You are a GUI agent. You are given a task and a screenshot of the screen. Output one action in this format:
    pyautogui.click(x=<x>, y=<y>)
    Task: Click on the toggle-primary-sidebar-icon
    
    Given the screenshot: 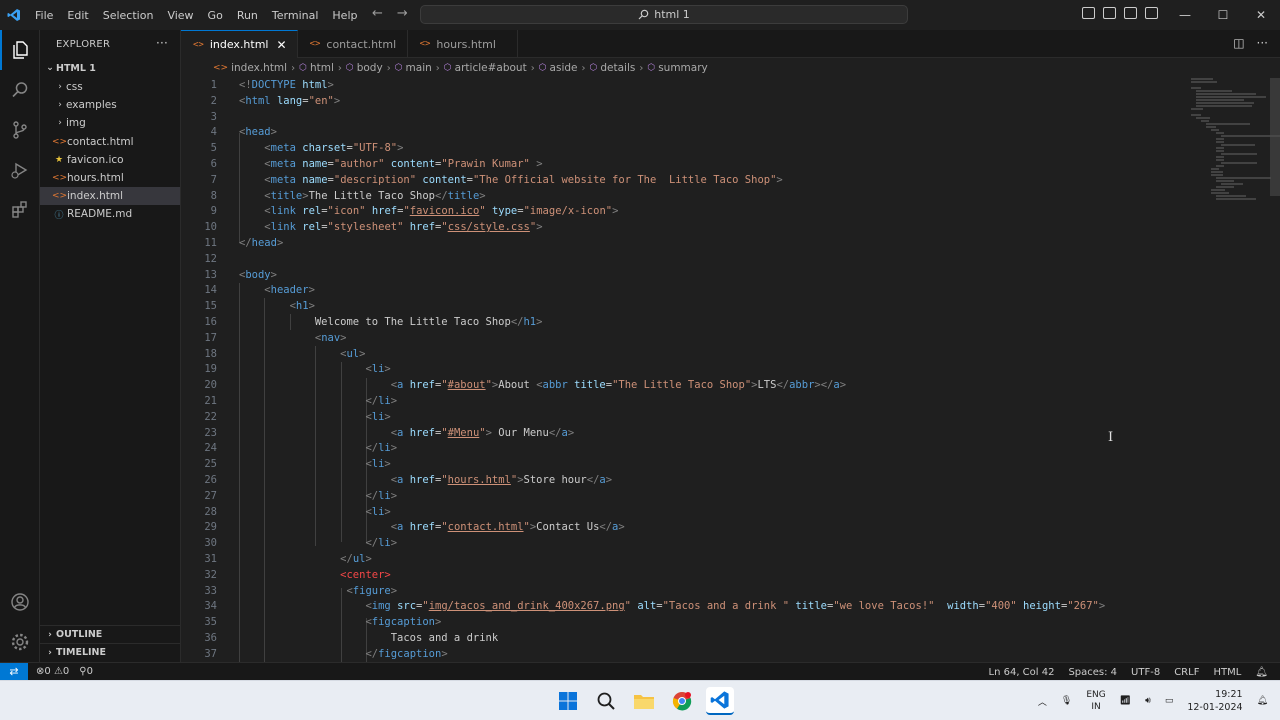 What is the action you would take?
    pyautogui.click(x=1088, y=13)
    